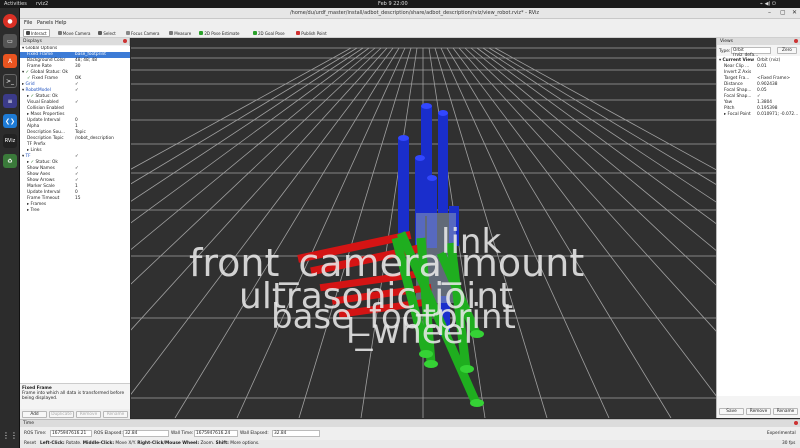 This screenshot has width=800, height=448. I want to click on display-row-label: Visual Enabled, so click(43, 102).